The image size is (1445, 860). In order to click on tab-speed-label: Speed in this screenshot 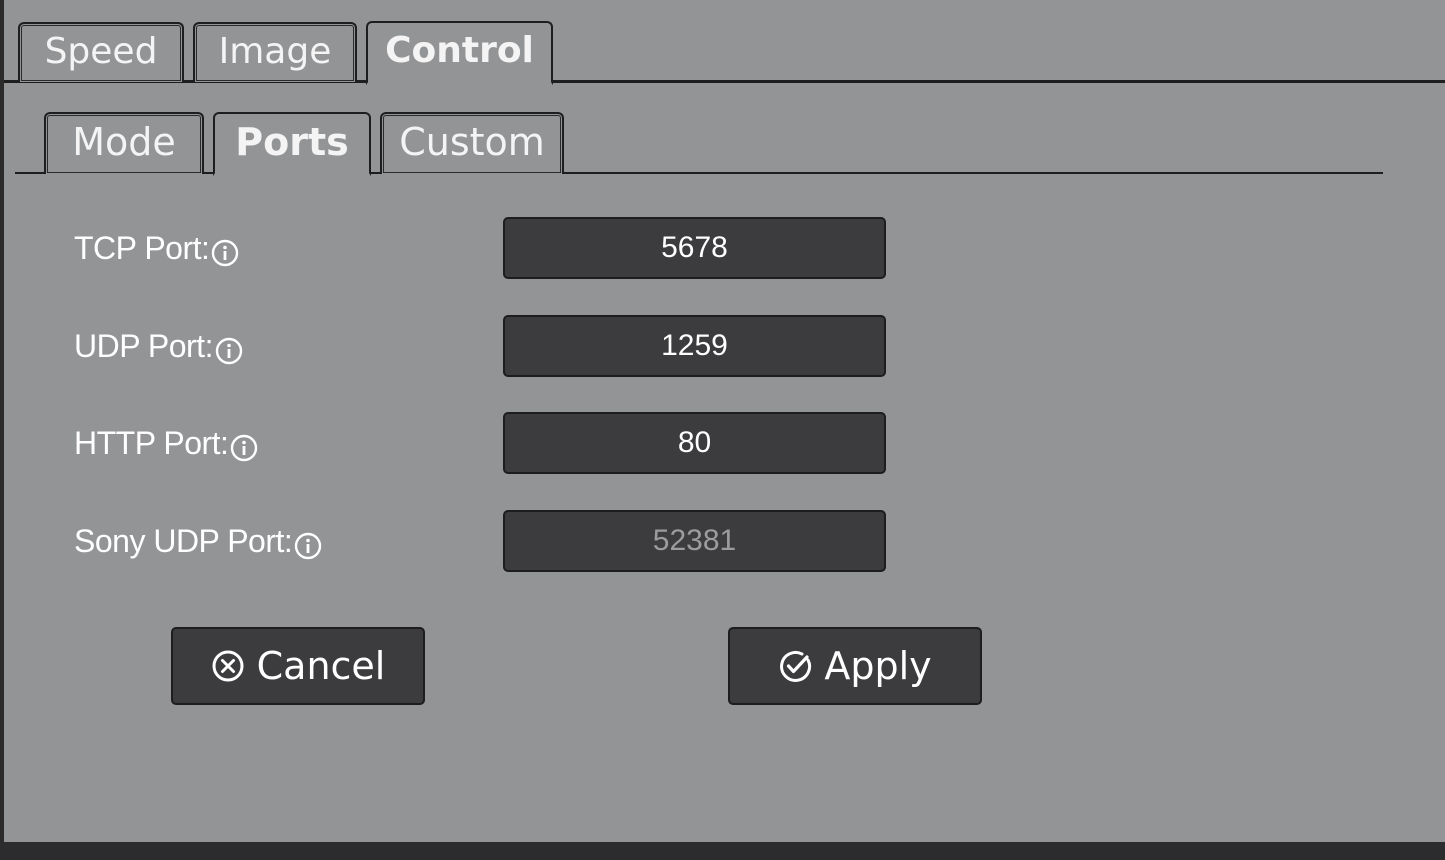, I will do `click(101, 51)`.